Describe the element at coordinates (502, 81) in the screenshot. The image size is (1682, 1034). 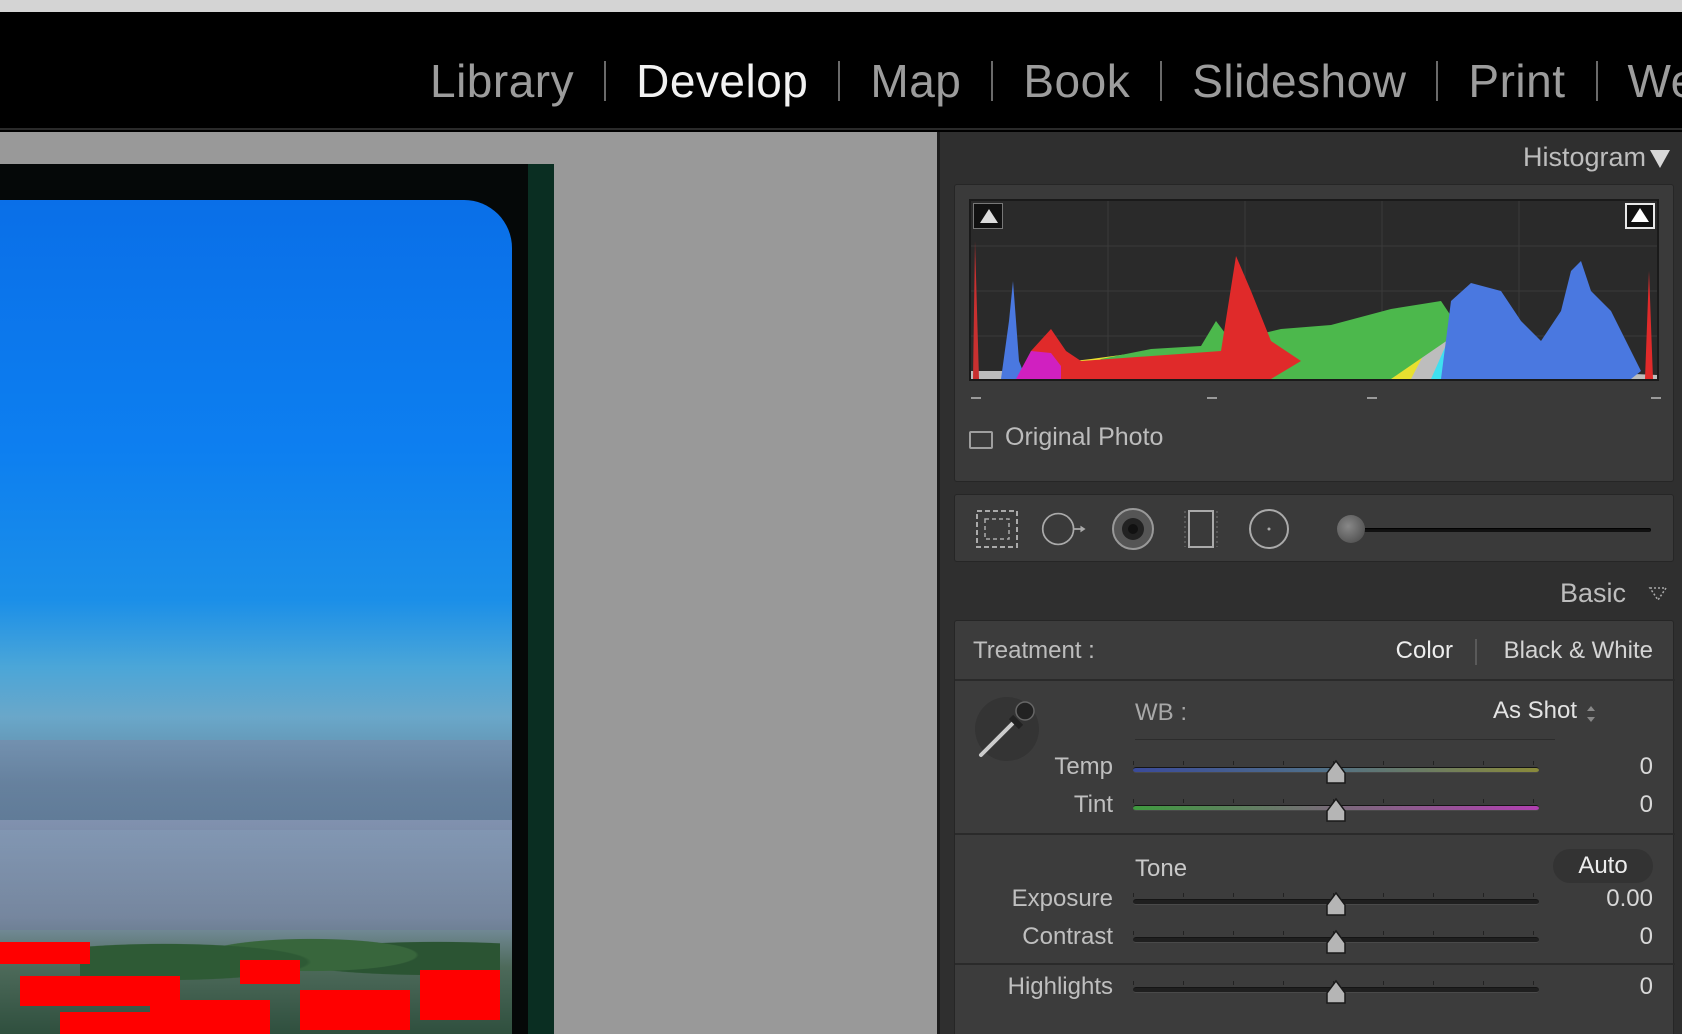
I see `module-library: Library` at that location.